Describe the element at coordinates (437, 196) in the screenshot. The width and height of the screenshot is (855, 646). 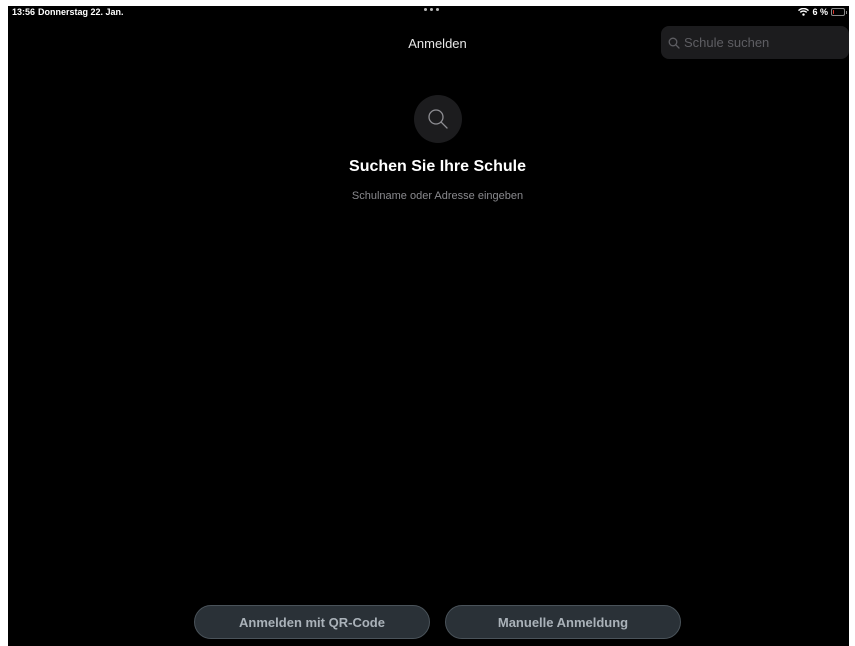
I see `empty-state-subtitle: Schulname oder Adresse eingeben` at that location.